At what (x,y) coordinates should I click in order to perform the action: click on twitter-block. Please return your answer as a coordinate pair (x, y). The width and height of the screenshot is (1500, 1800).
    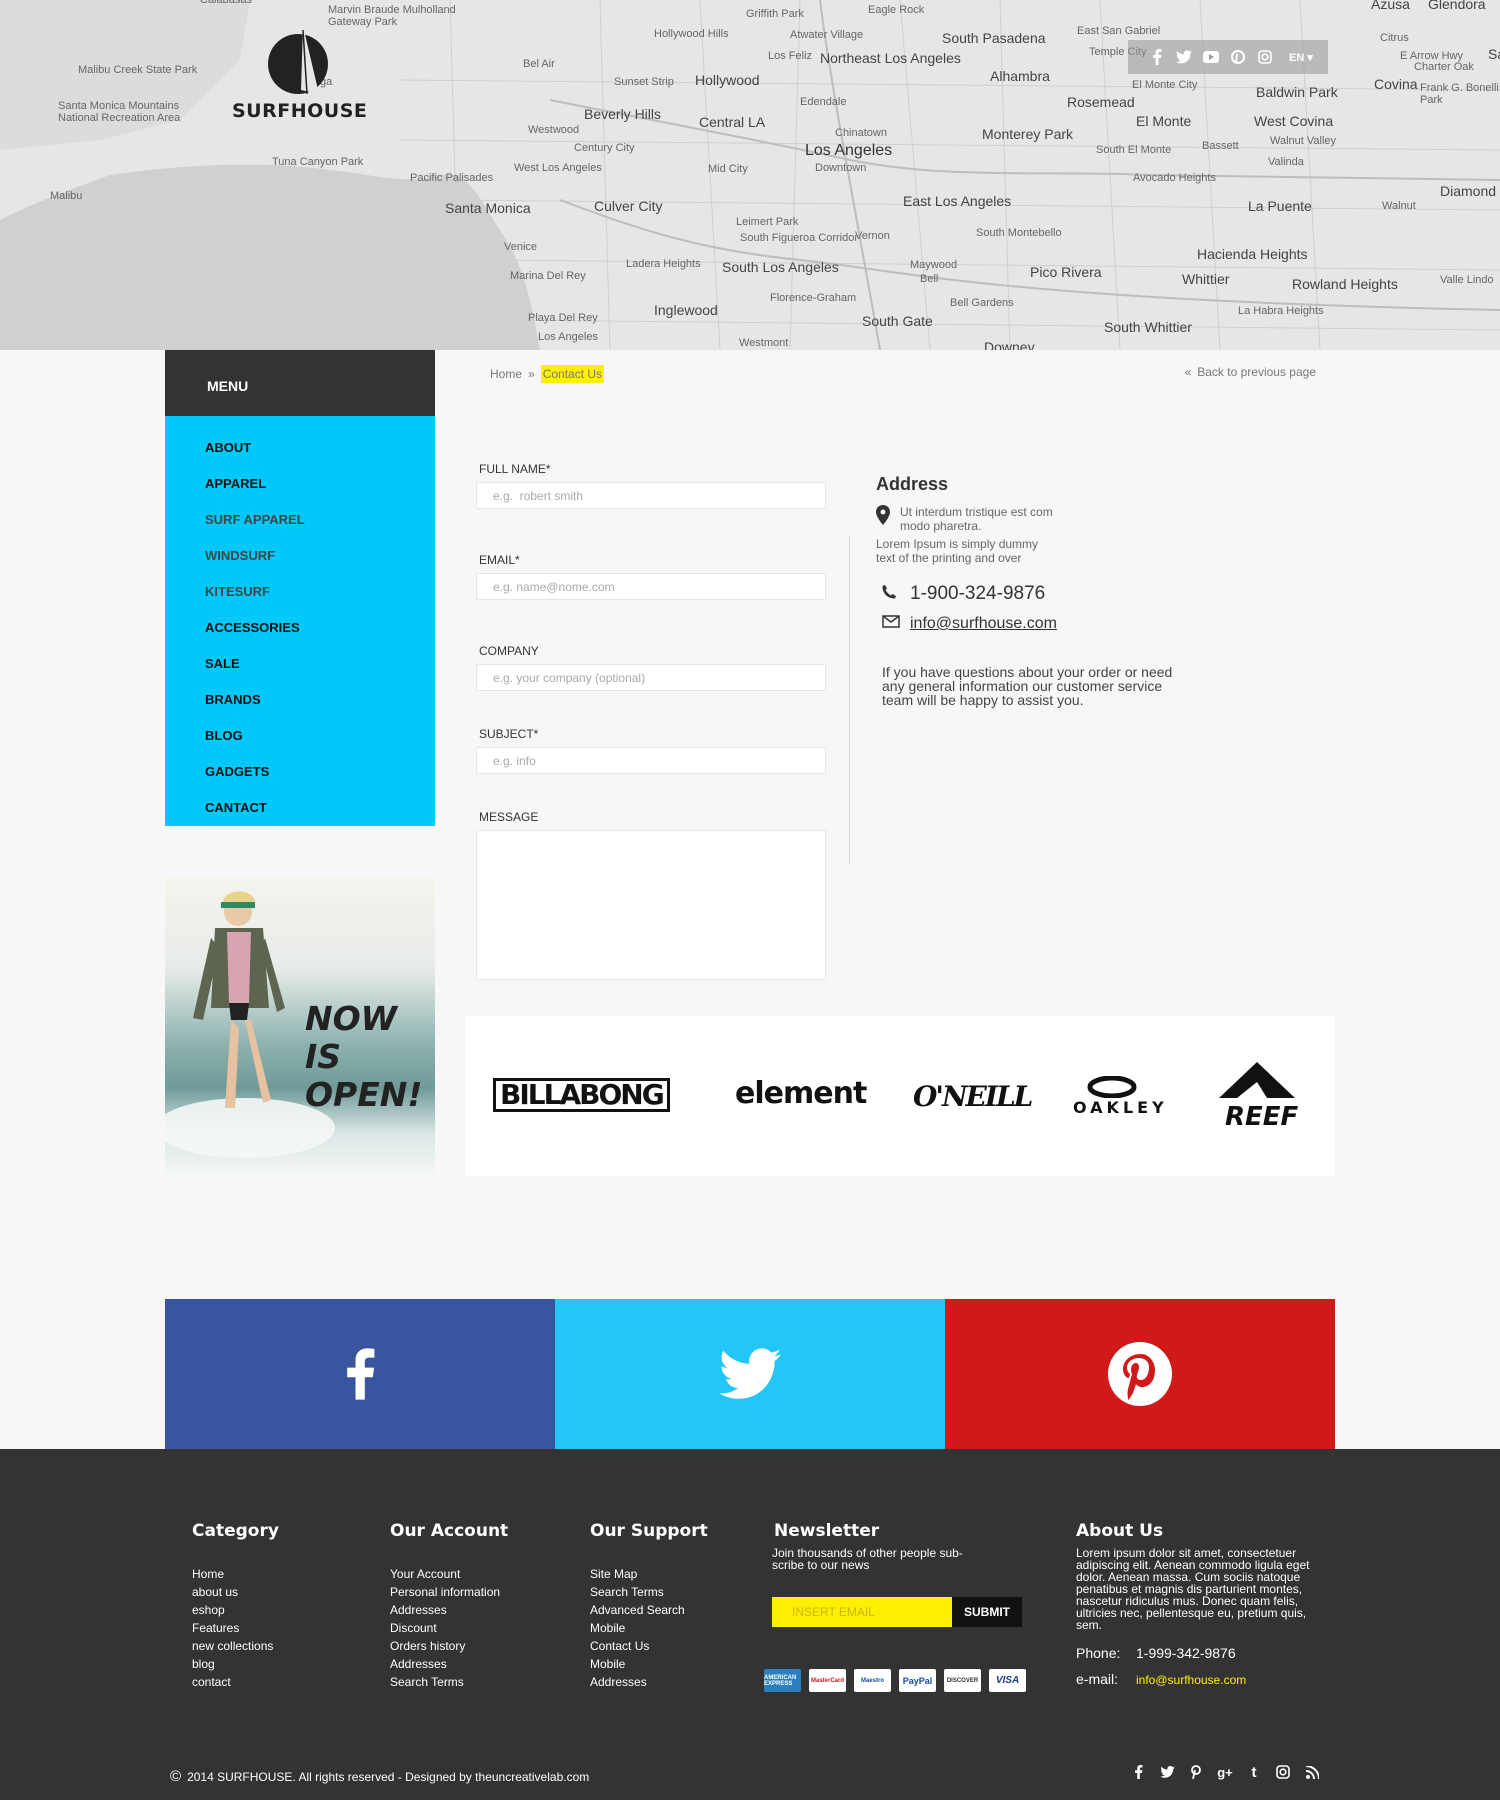
    Looking at the image, I should click on (750, 1374).